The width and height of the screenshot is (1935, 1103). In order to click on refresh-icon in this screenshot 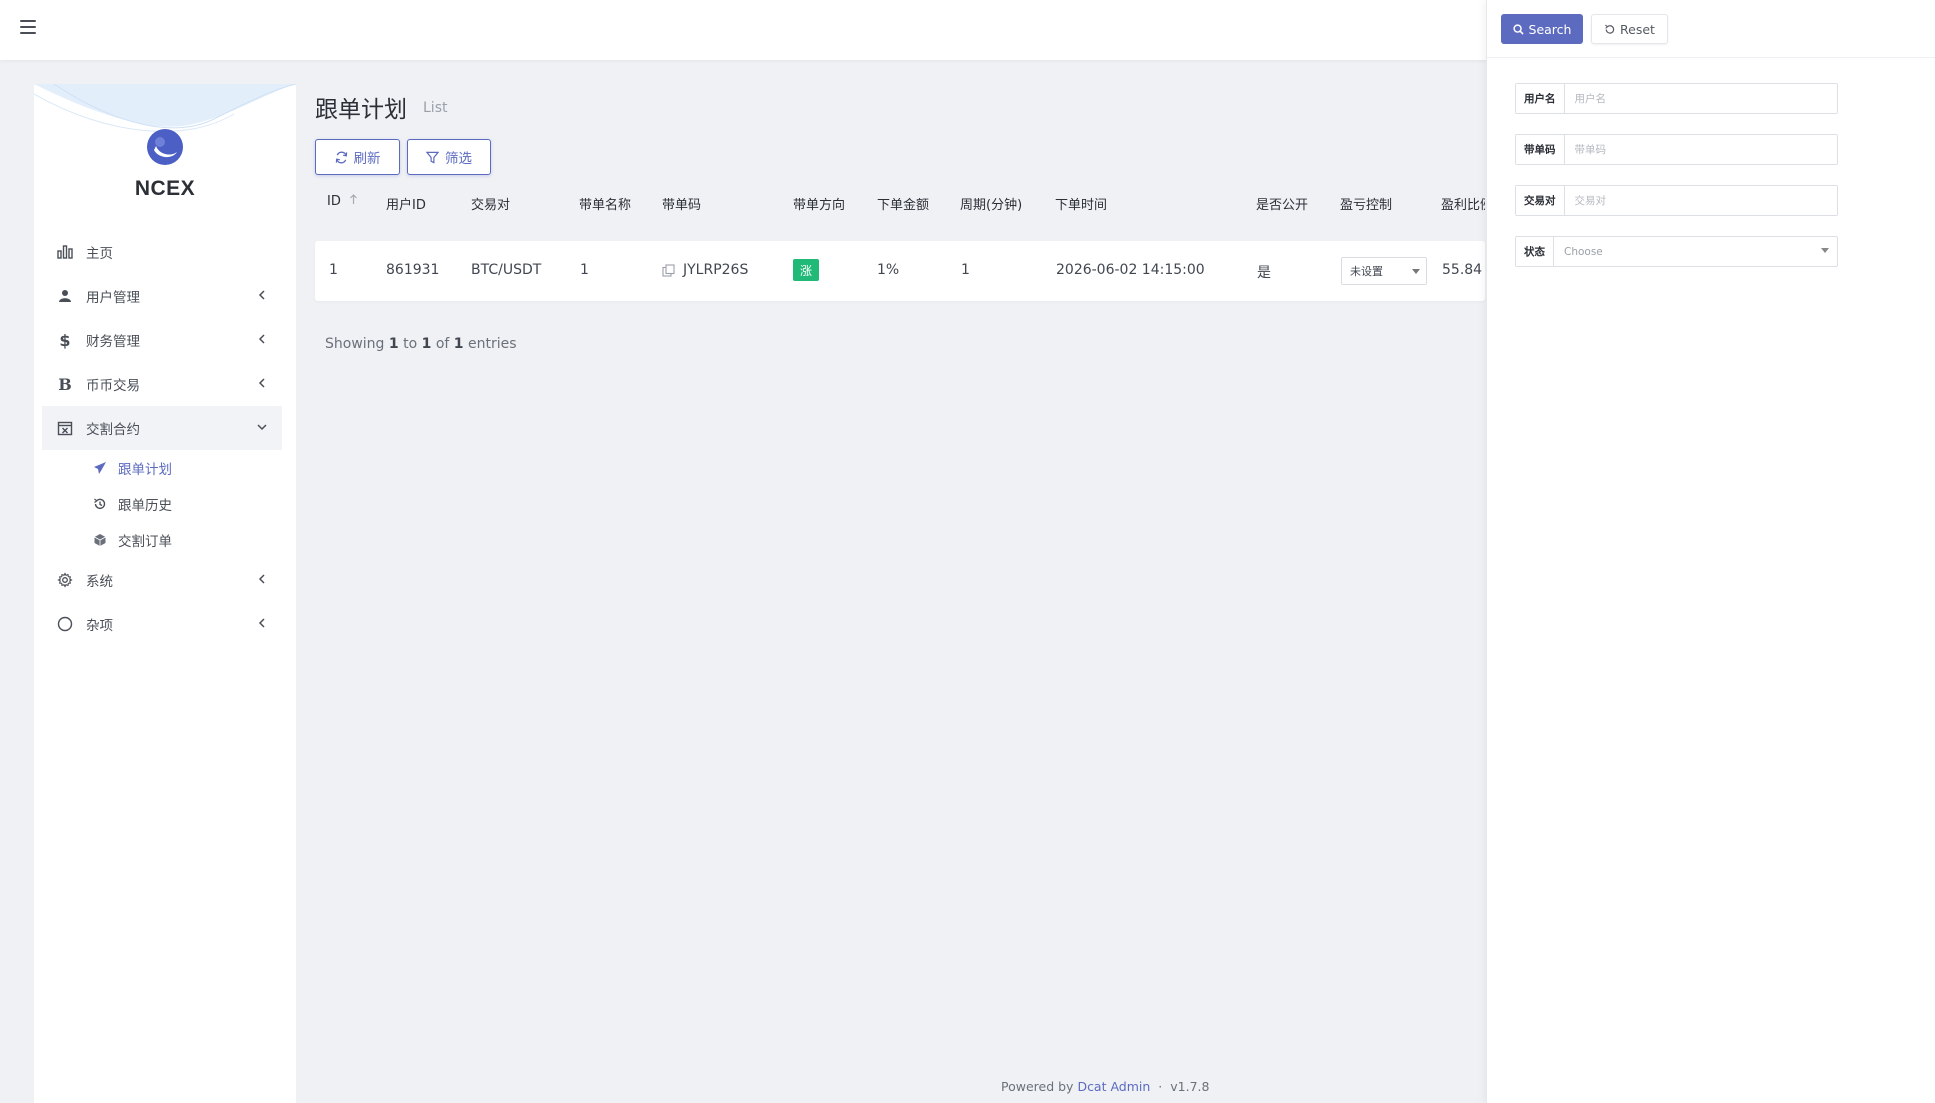, I will do `click(341, 157)`.